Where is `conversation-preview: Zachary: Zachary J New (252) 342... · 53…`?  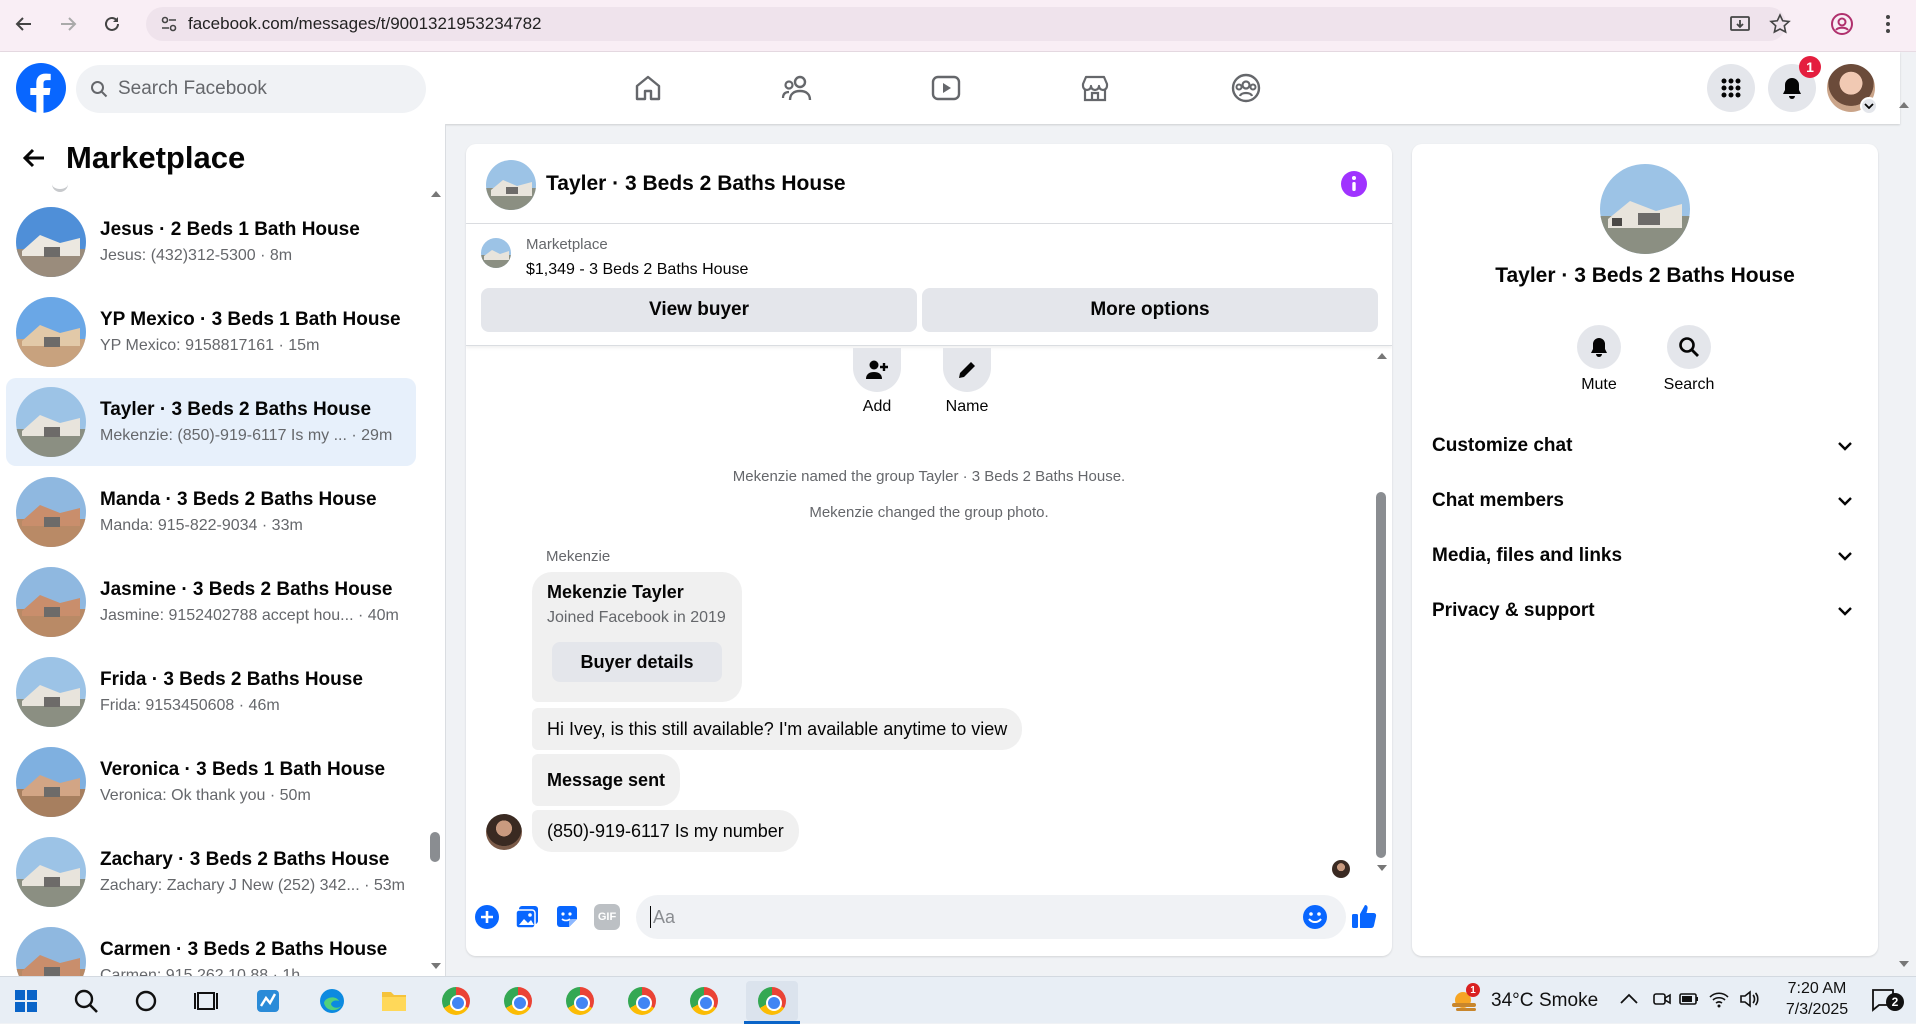 conversation-preview: Zachary: Zachary J New (252) 342... · 53… is located at coordinates (252, 885).